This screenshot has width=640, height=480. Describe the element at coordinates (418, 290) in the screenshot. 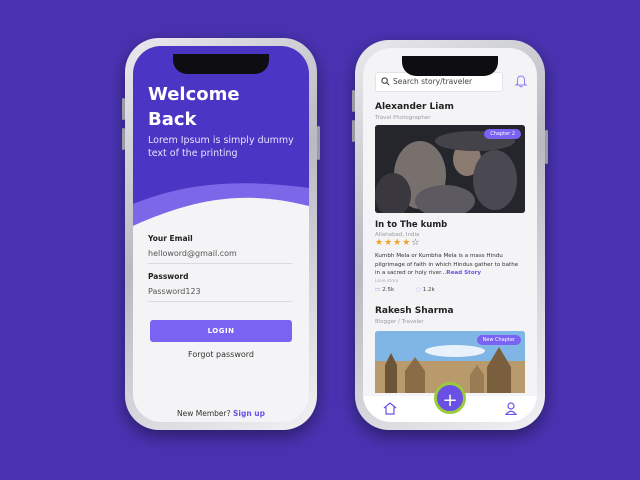

I see `comment-icon: ◌` at that location.